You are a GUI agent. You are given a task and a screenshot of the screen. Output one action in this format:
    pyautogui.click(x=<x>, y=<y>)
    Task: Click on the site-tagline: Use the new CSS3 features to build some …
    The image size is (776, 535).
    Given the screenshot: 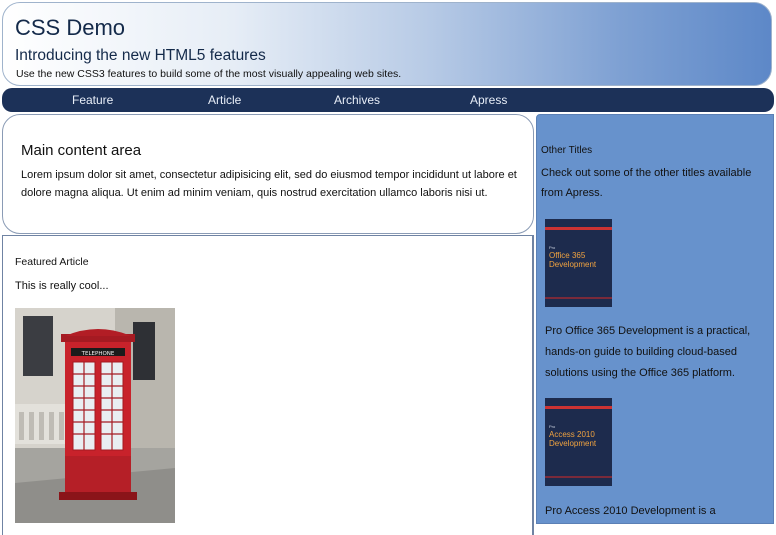 What is the action you would take?
    pyautogui.click(x=209, y=74)
    